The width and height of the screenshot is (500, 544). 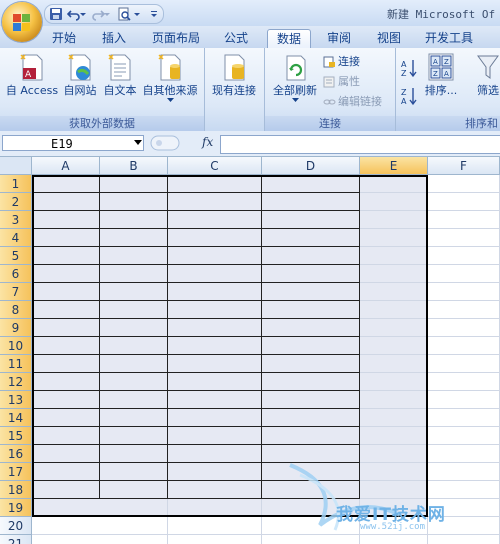 I want to click on group-connections: 全部刷新 连接 属性 编辑链接 连接, so click(x=330, y=89).